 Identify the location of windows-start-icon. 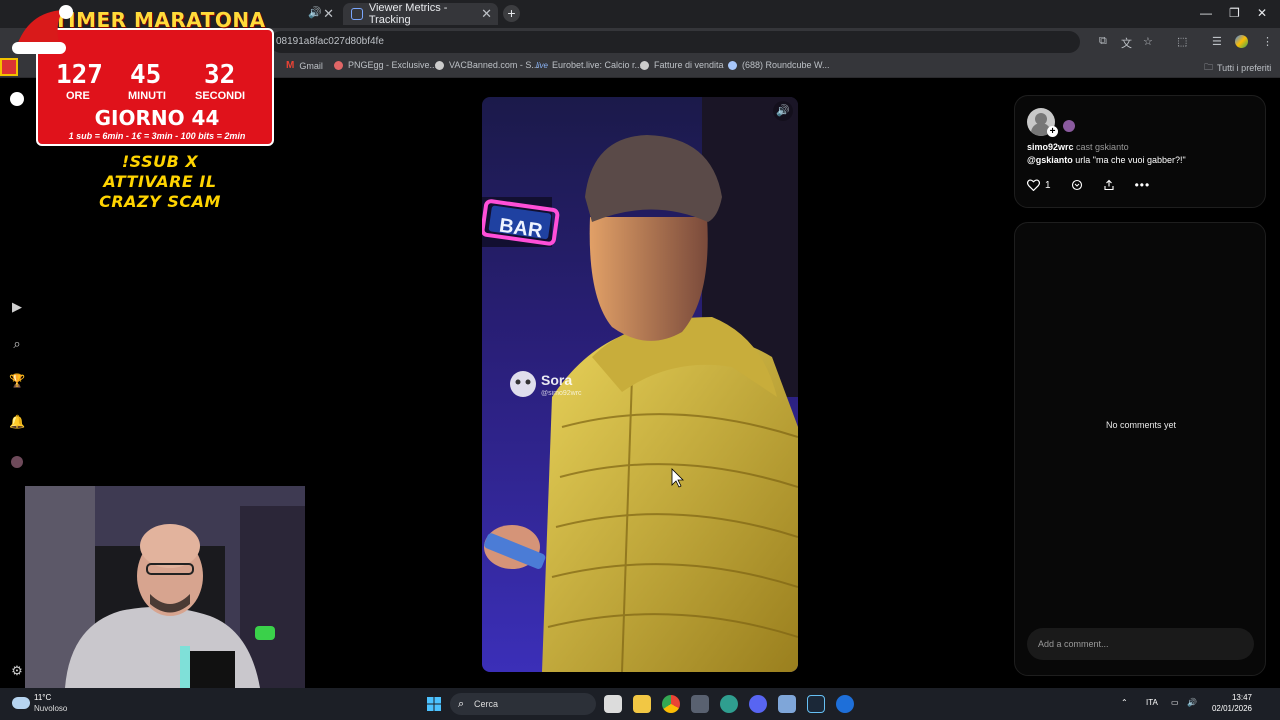
(434, 704).